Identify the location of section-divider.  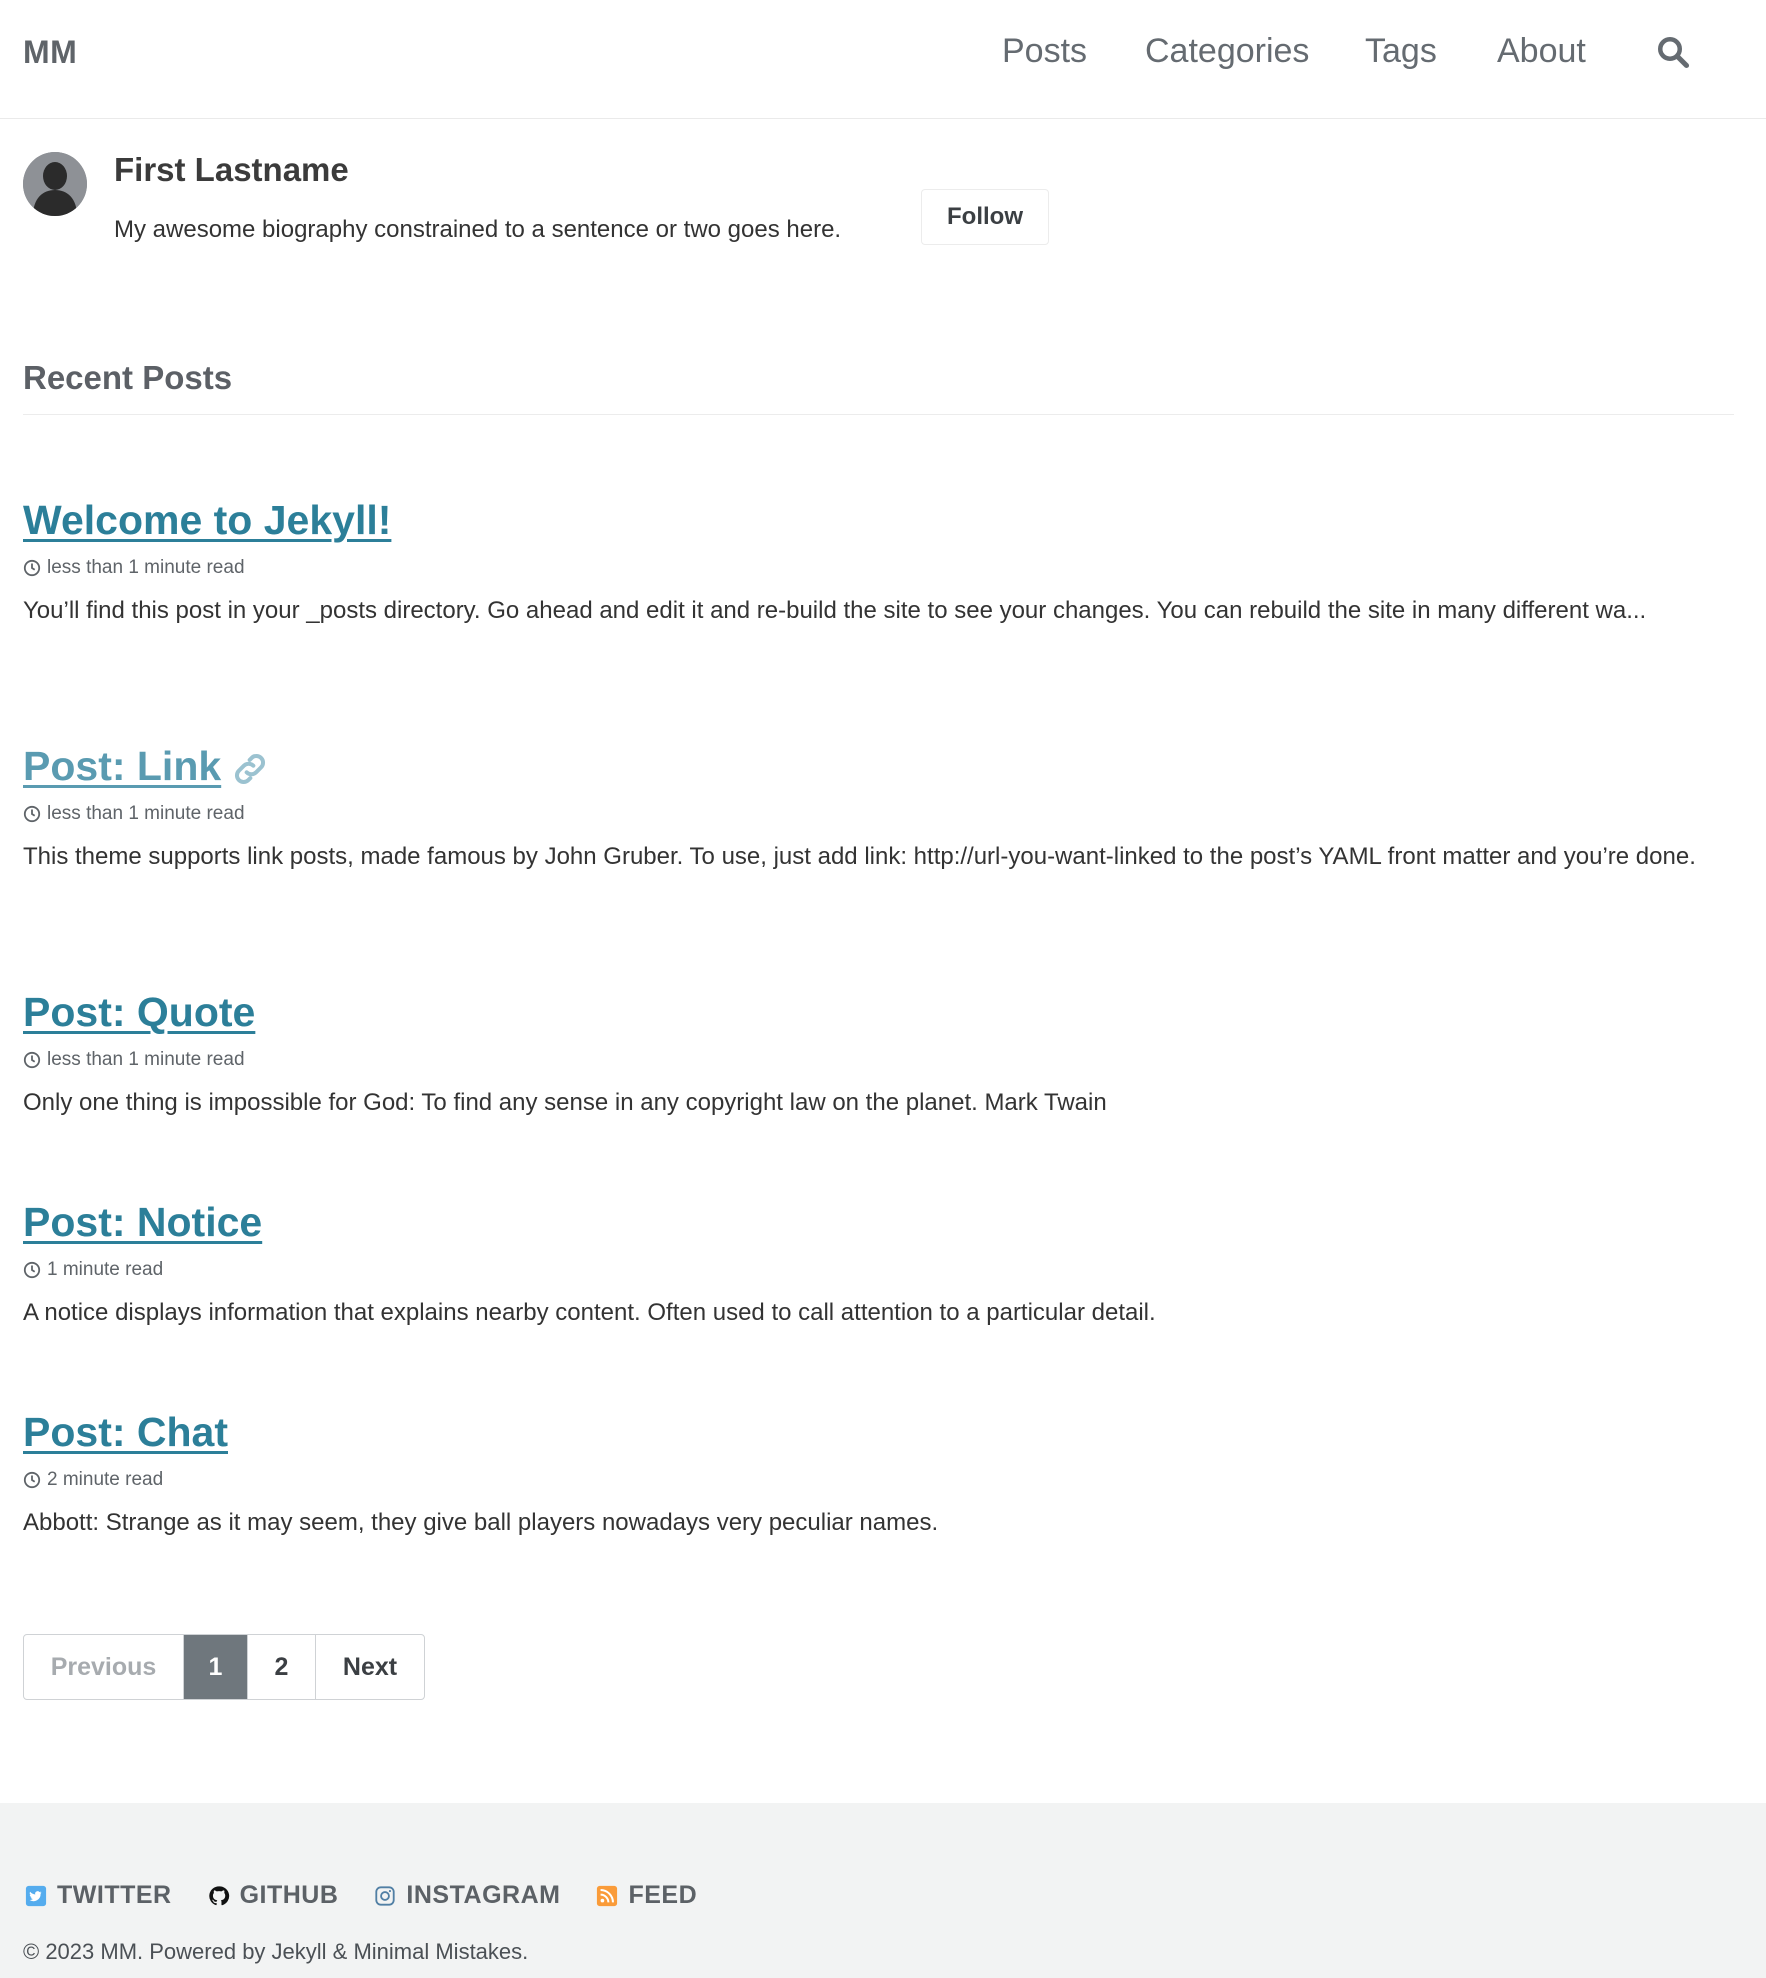
(878, 414).